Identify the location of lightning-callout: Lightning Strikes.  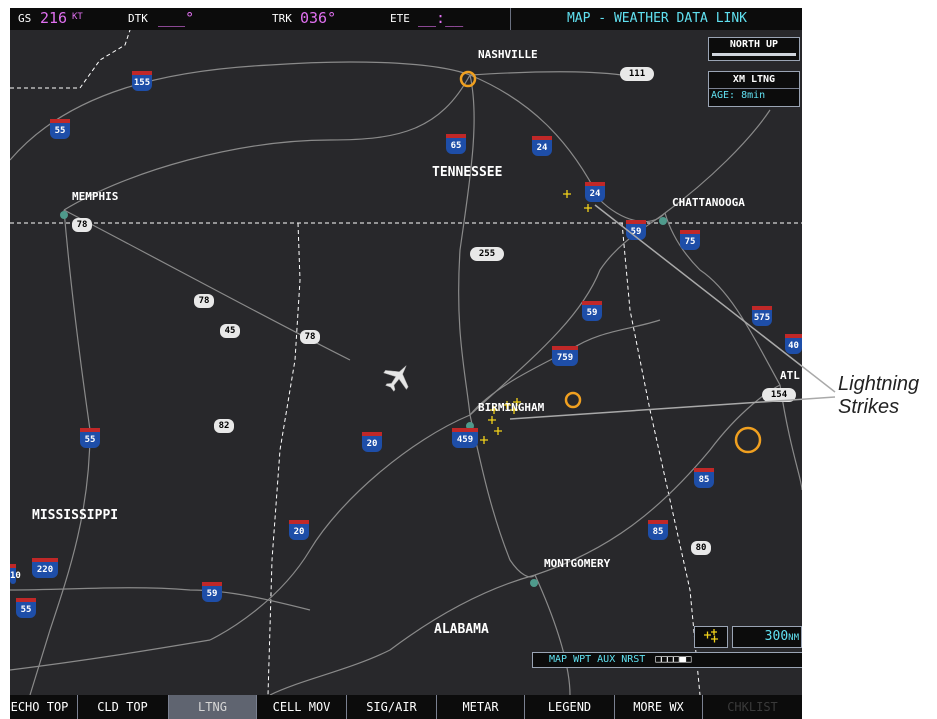
(878, 396).